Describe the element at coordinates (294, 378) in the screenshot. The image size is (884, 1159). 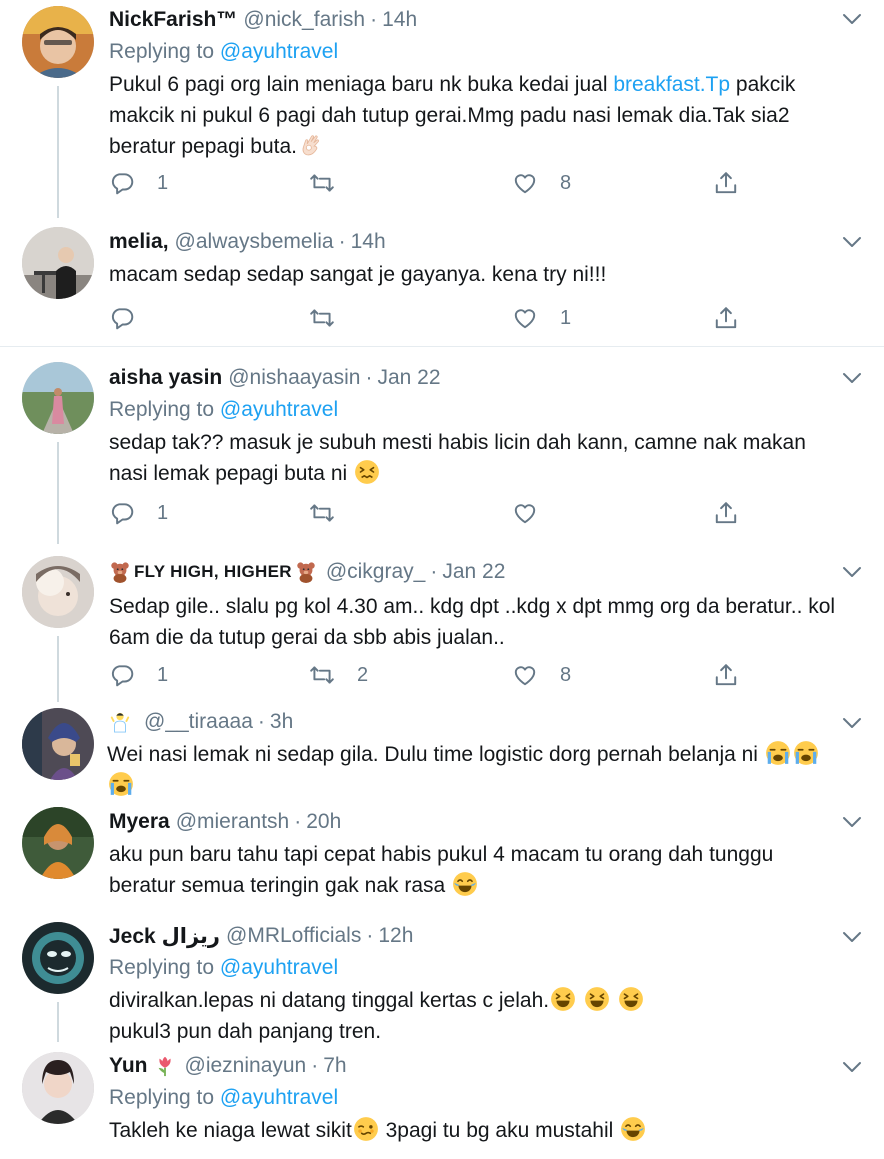
I see `user-handle: @nishaayasin` at that location.